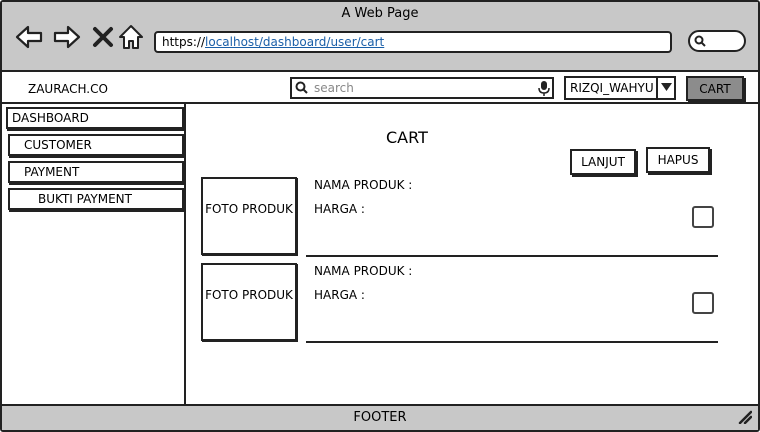 The height and width of the screenshot is (432, 760). I want to click on magnifier-icon, so click(700, 41).